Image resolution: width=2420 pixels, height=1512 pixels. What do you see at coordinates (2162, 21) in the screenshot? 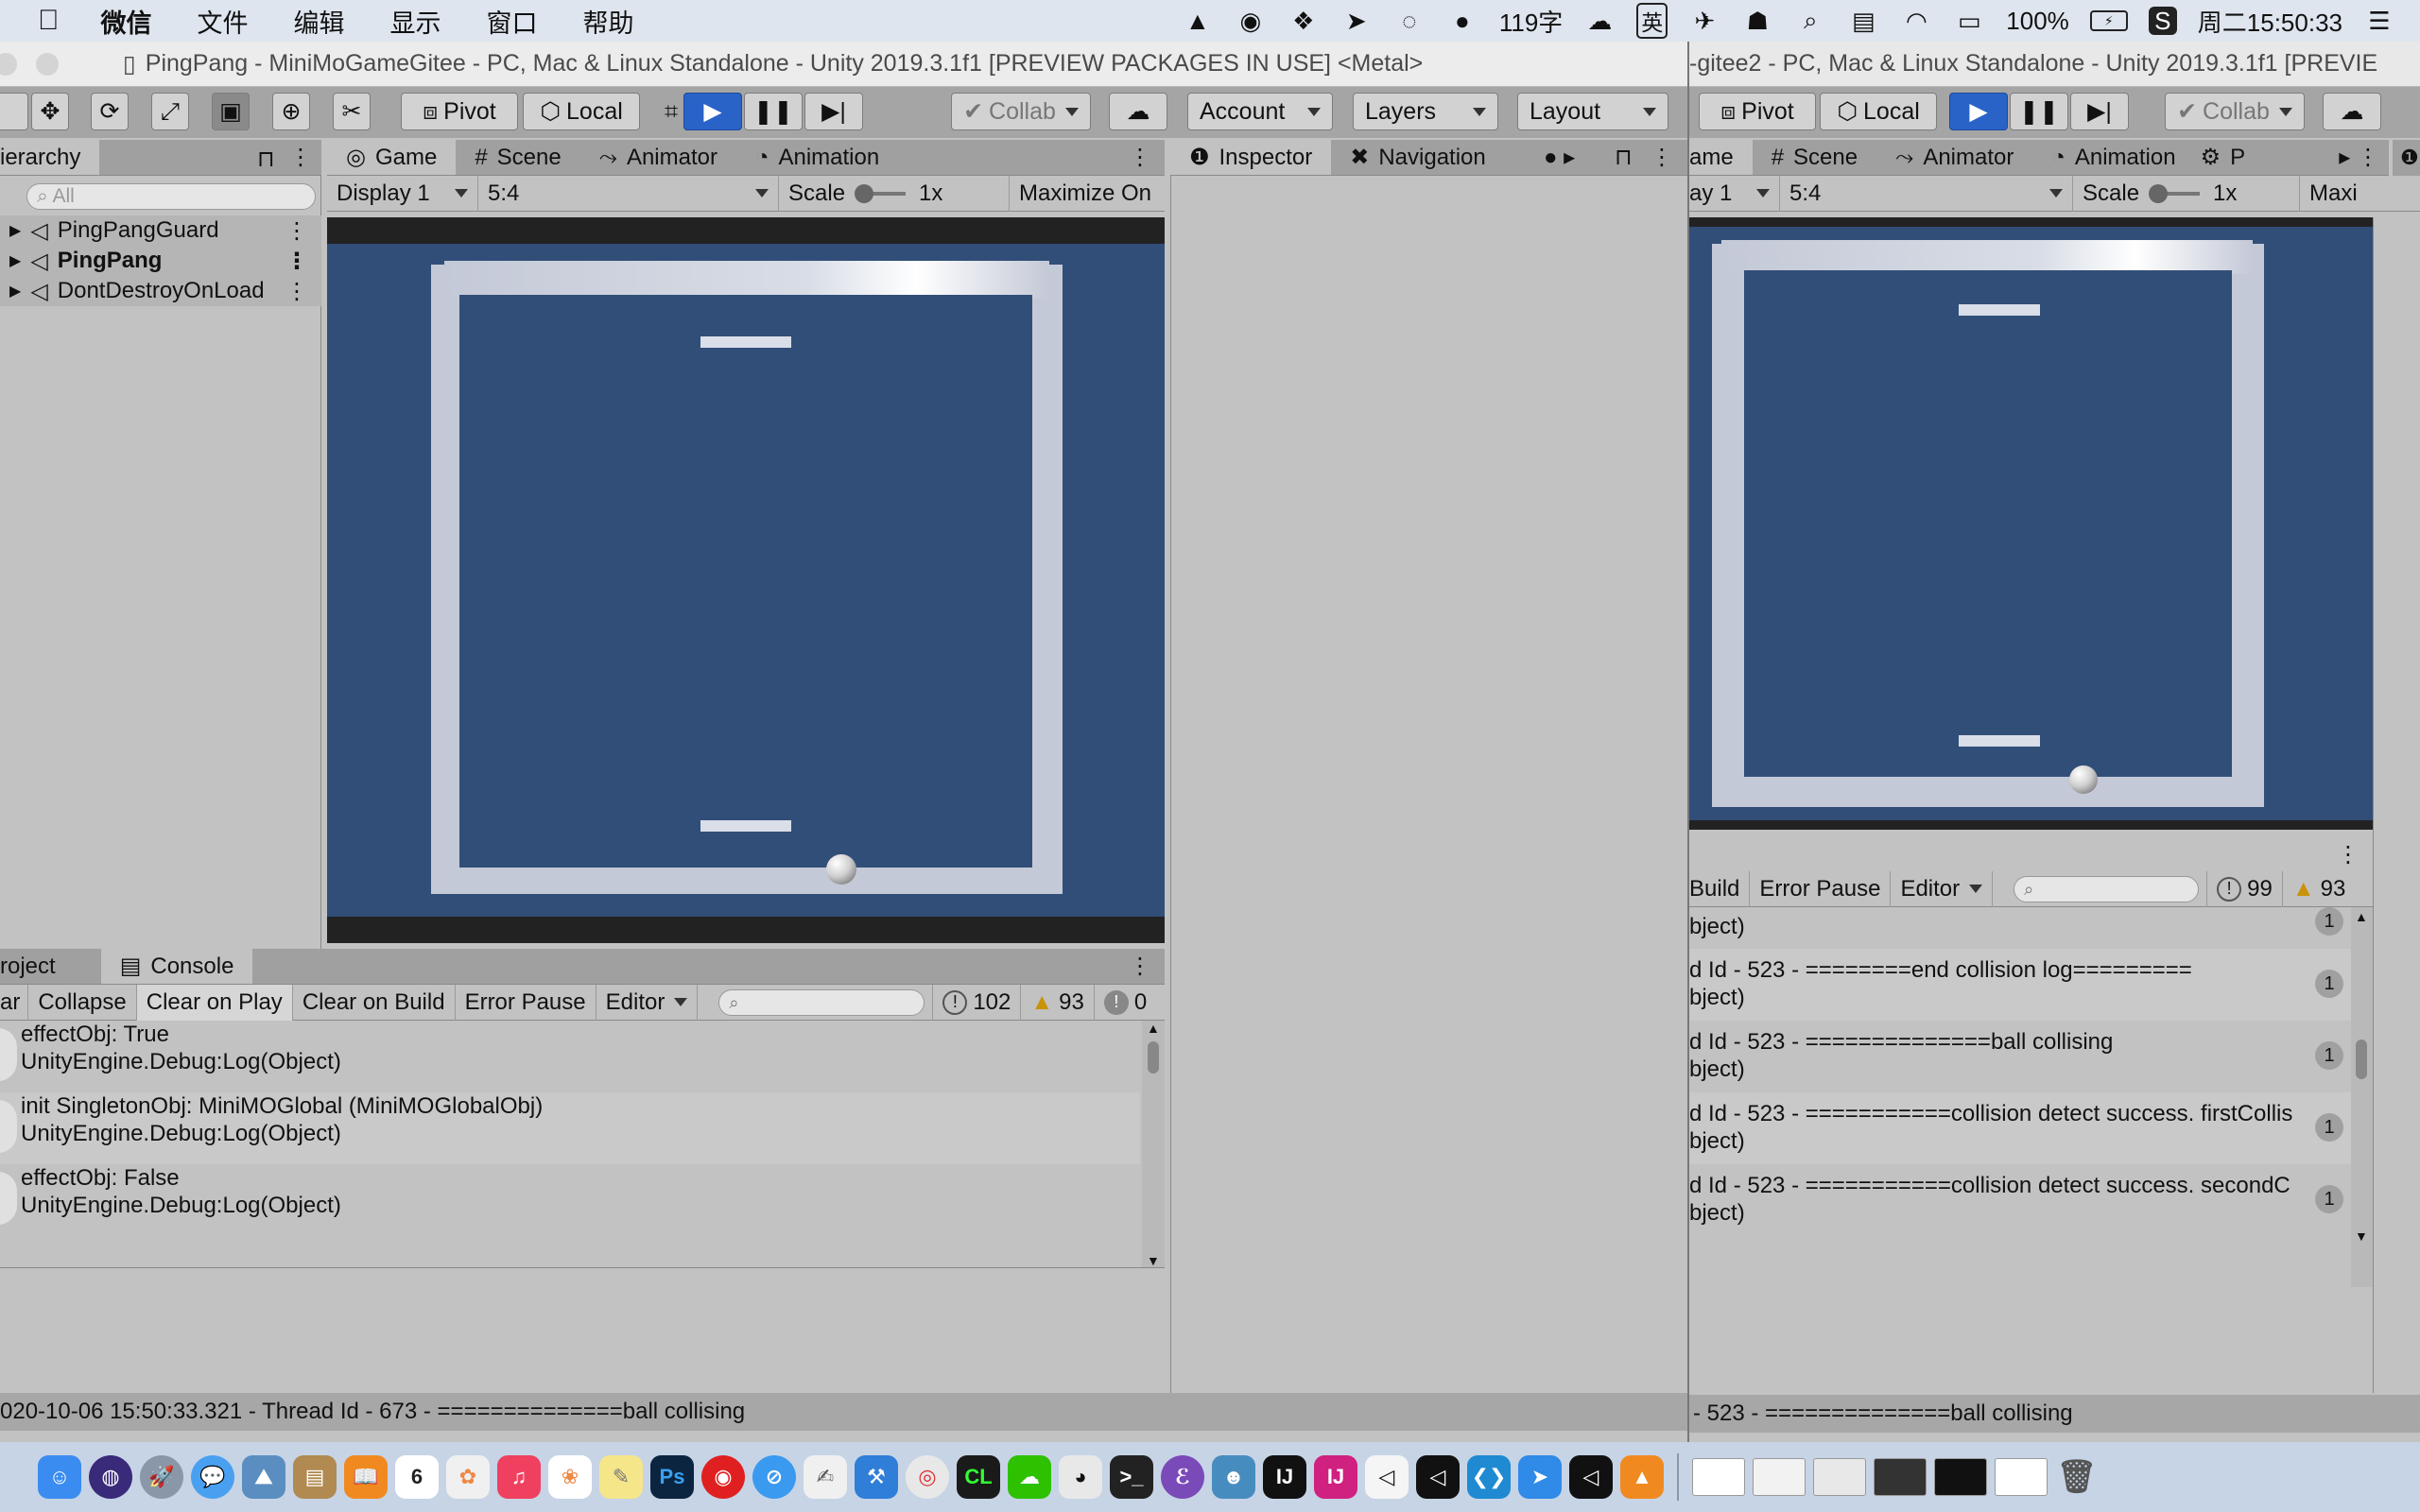
I see `s-app-icon: S` at bounding box center [2162, 21].